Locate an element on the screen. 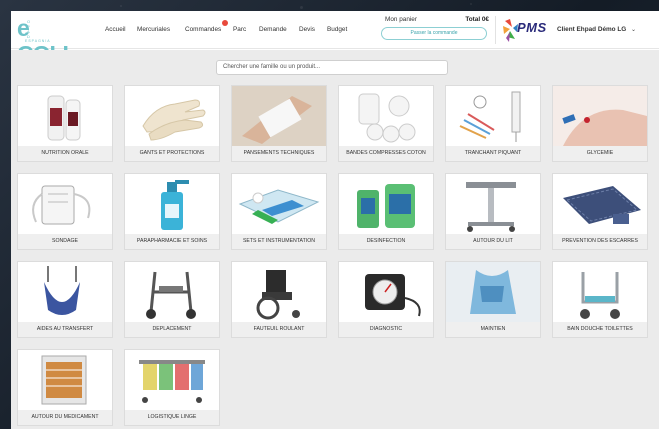 The image size is (659, 429). cart-label: Mon panier is located at coordinates (401, 19).